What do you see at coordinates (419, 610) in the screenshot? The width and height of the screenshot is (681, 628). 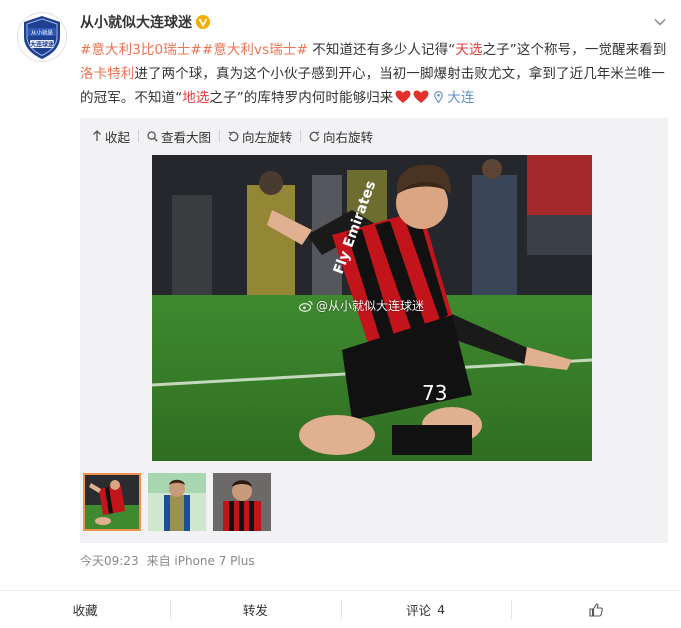 I see `comment-label: 评论` at bounding box center [419, 610].